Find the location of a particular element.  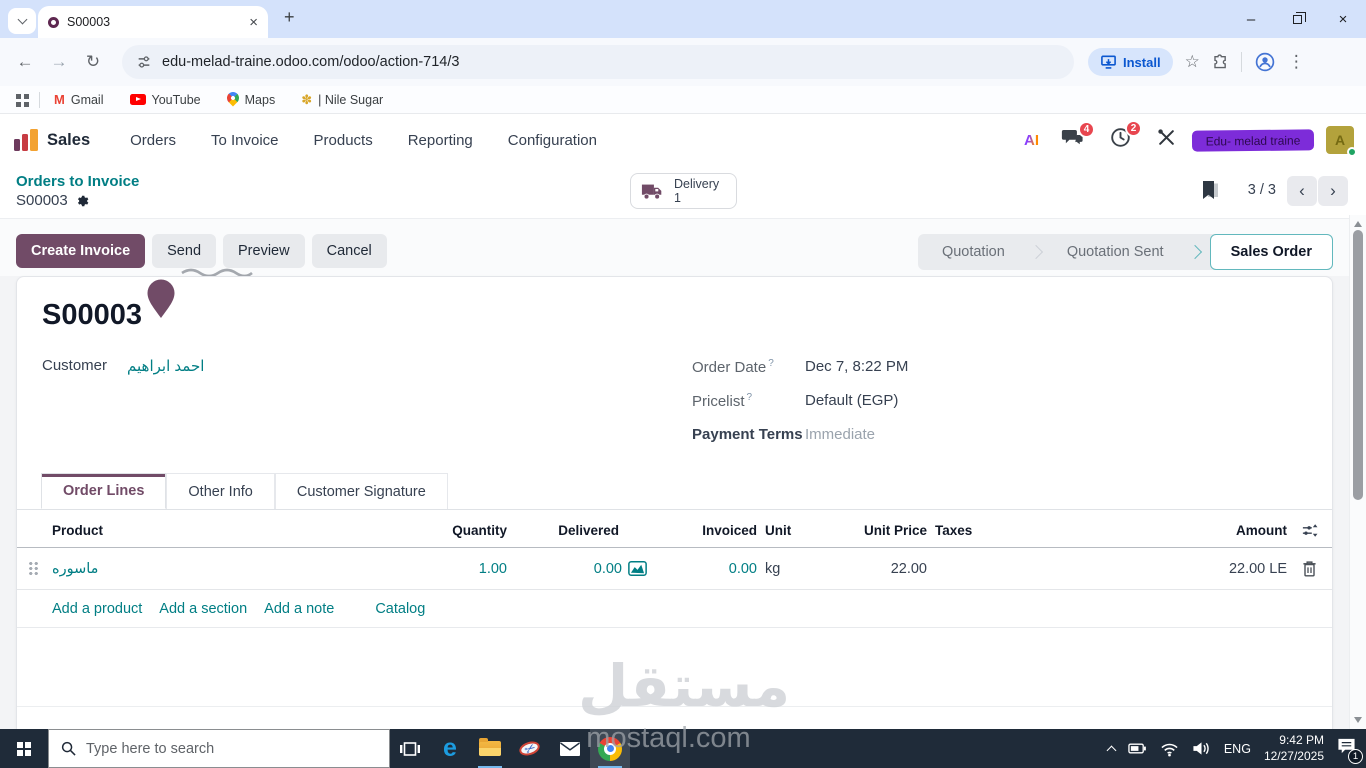

col-invoiced: Invoiced is located at coordinates (702, 530).